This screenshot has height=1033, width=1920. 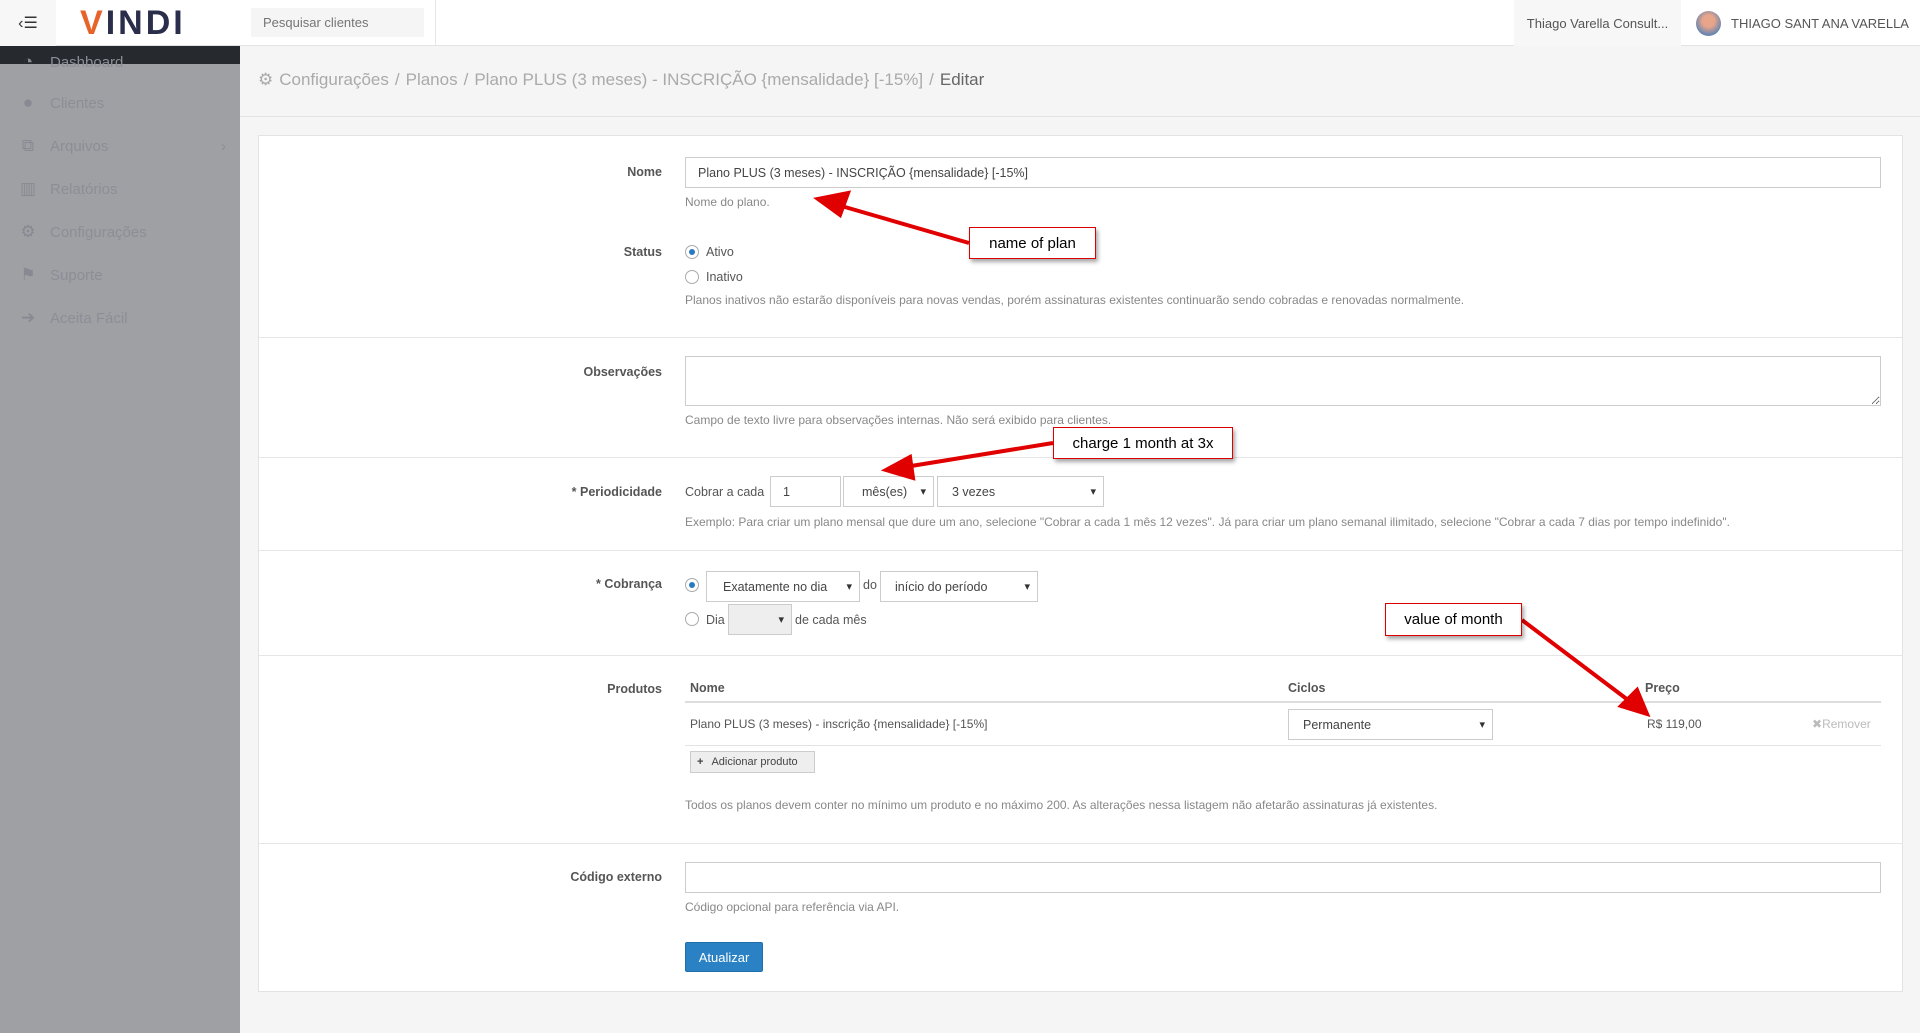 What do you see at coordinates (1577, 661) in the screenshot?
I see `arrow-value-of-month` at bounding box center [1577, 661].